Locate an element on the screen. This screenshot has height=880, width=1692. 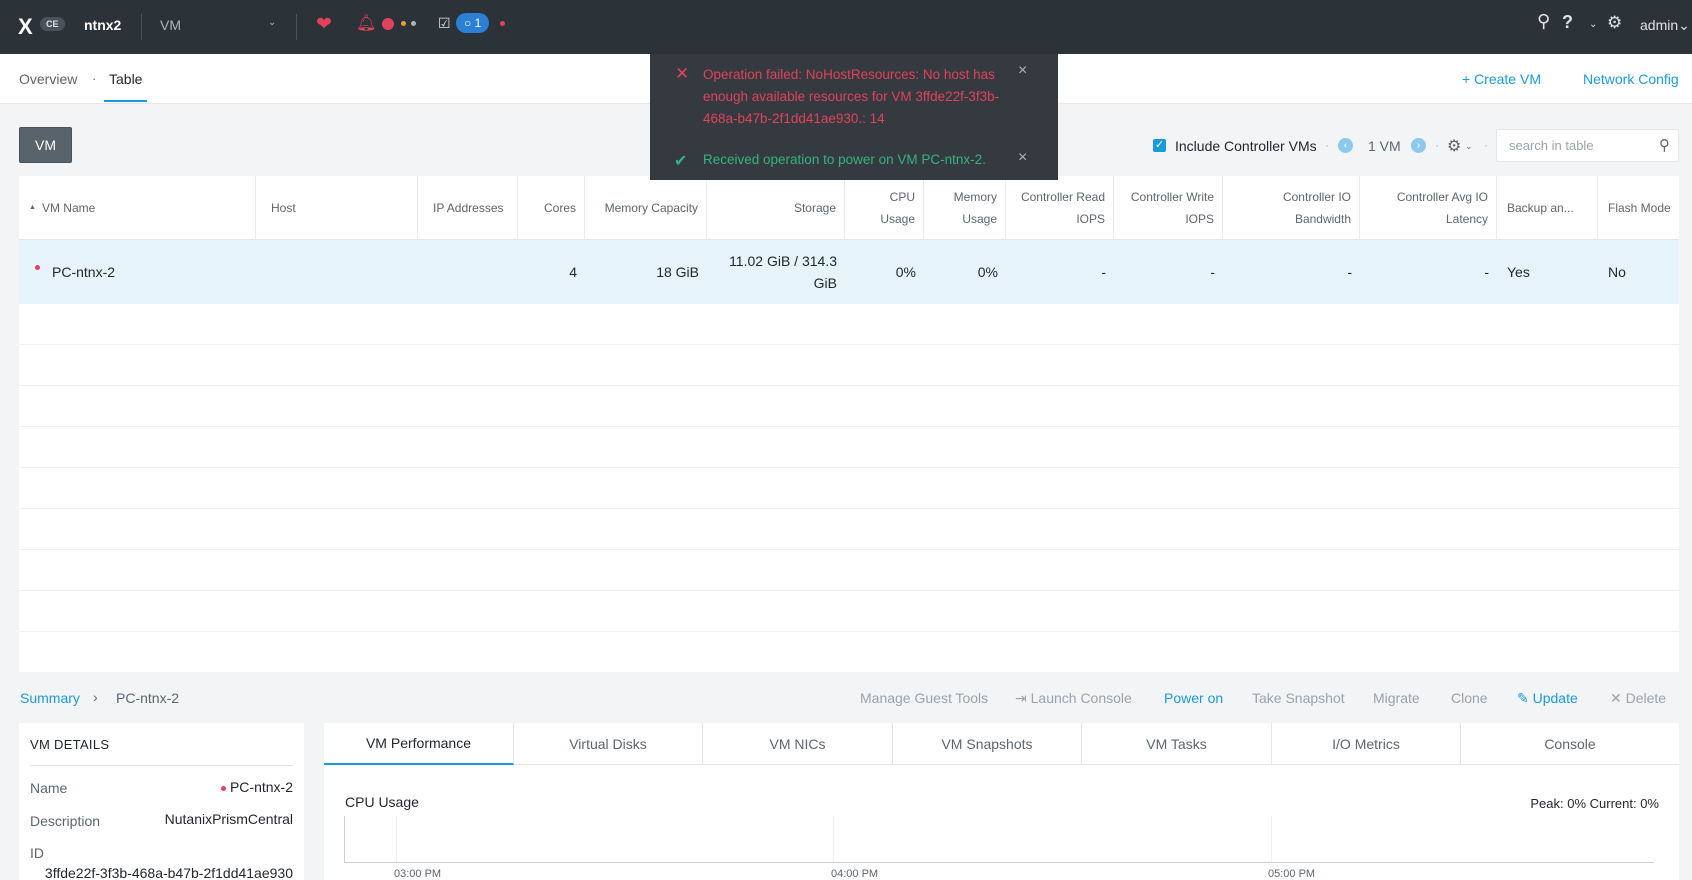
column-header-memory-capacity: Memory Capacity is located at coordinates (646, 208).